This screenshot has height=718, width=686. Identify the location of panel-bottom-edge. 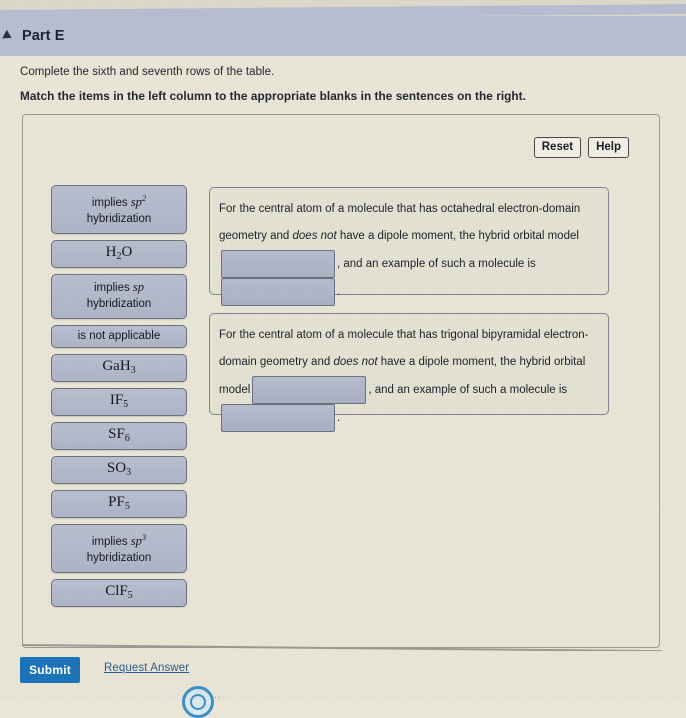
(342, 647).